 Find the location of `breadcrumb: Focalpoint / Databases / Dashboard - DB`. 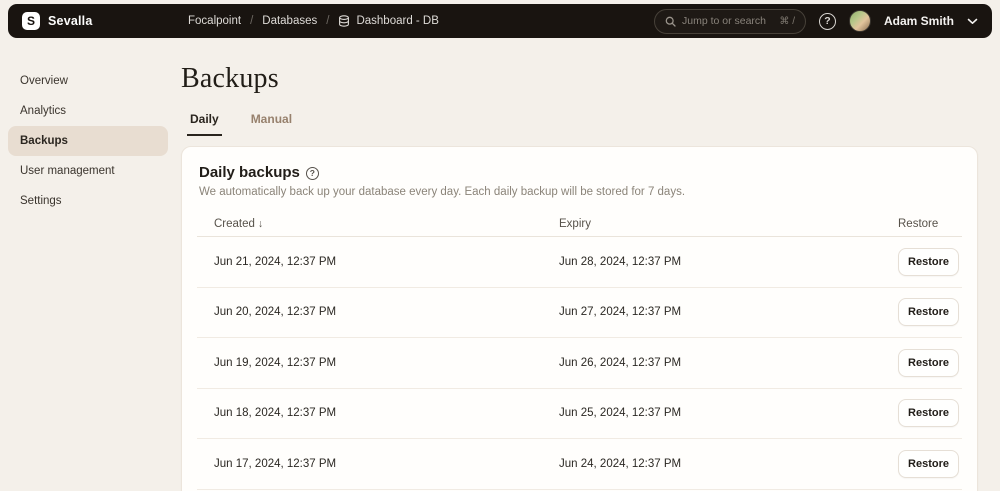

breadcrumb: Focalpoint / Databases / Dashboard - DB is located at coordinates (313, 21).